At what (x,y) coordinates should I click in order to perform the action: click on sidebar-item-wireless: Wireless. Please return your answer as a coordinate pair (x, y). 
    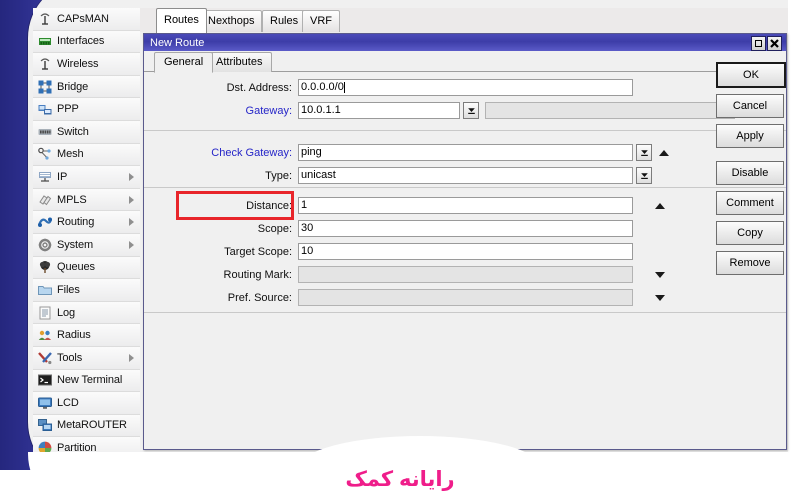
    Looking at the image, I should click on (86, 64).